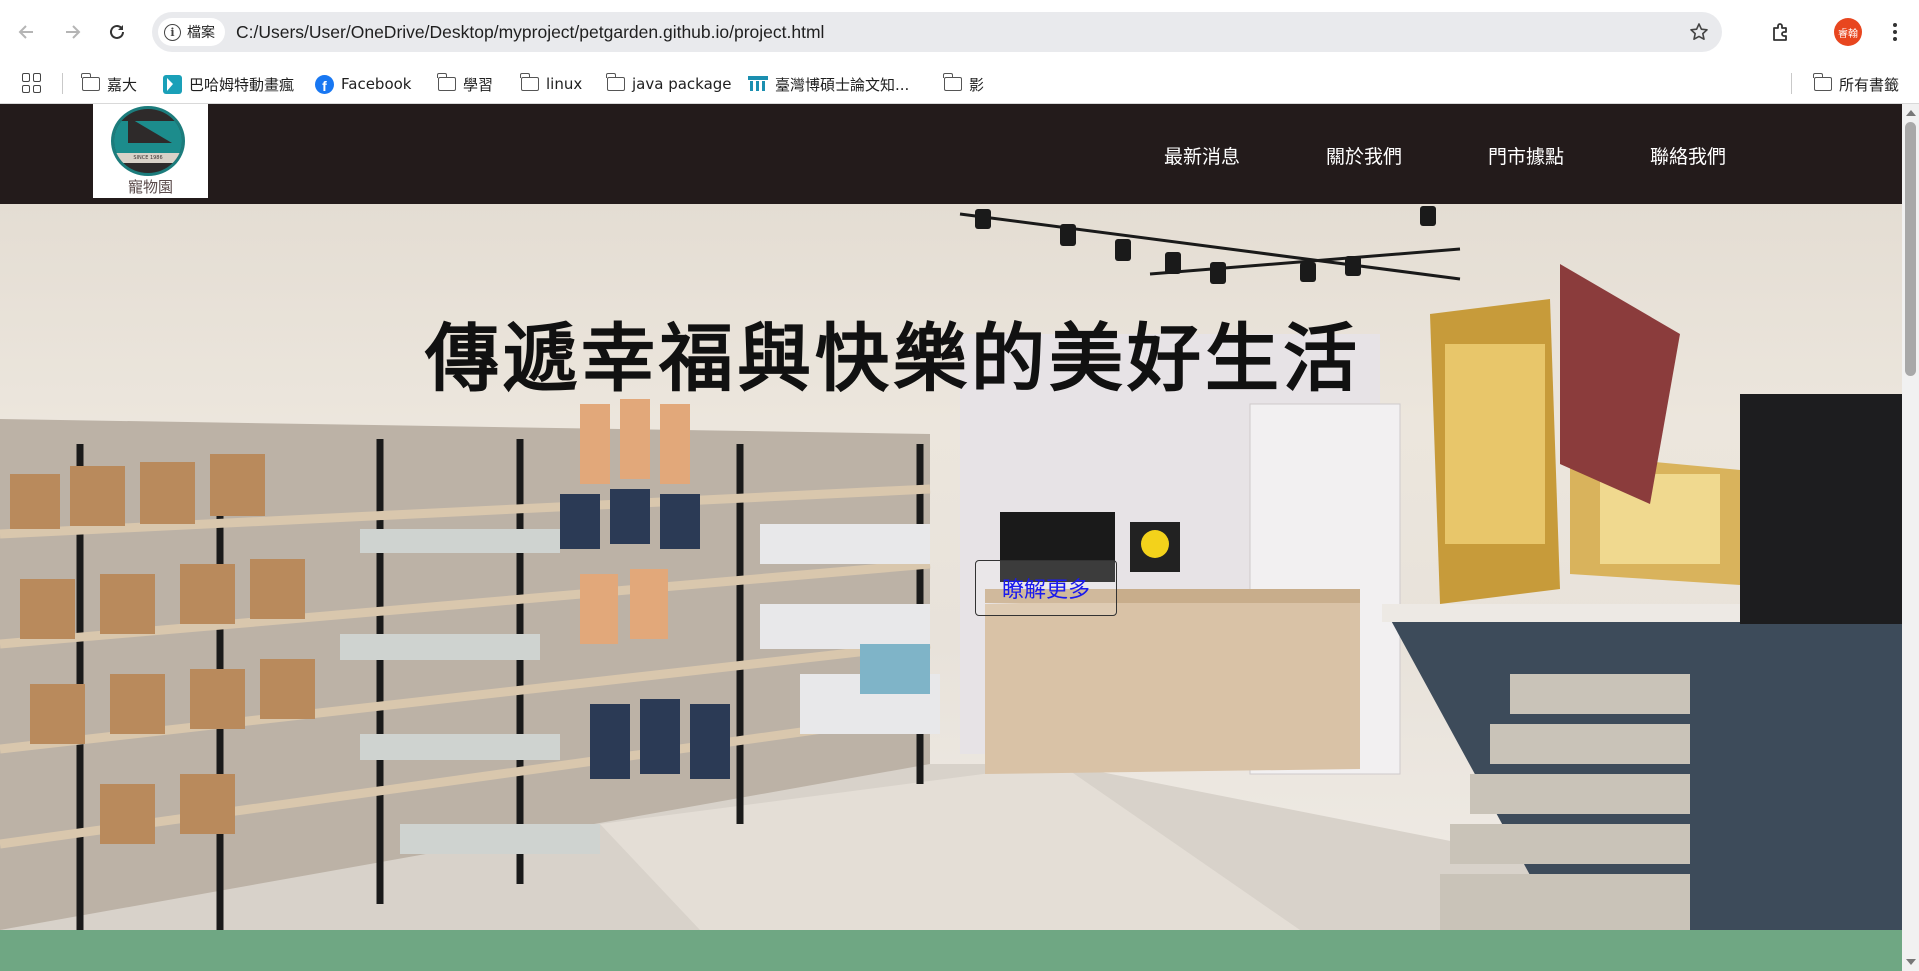  I want to click on bookmark-star-button, so click(1699, 32).